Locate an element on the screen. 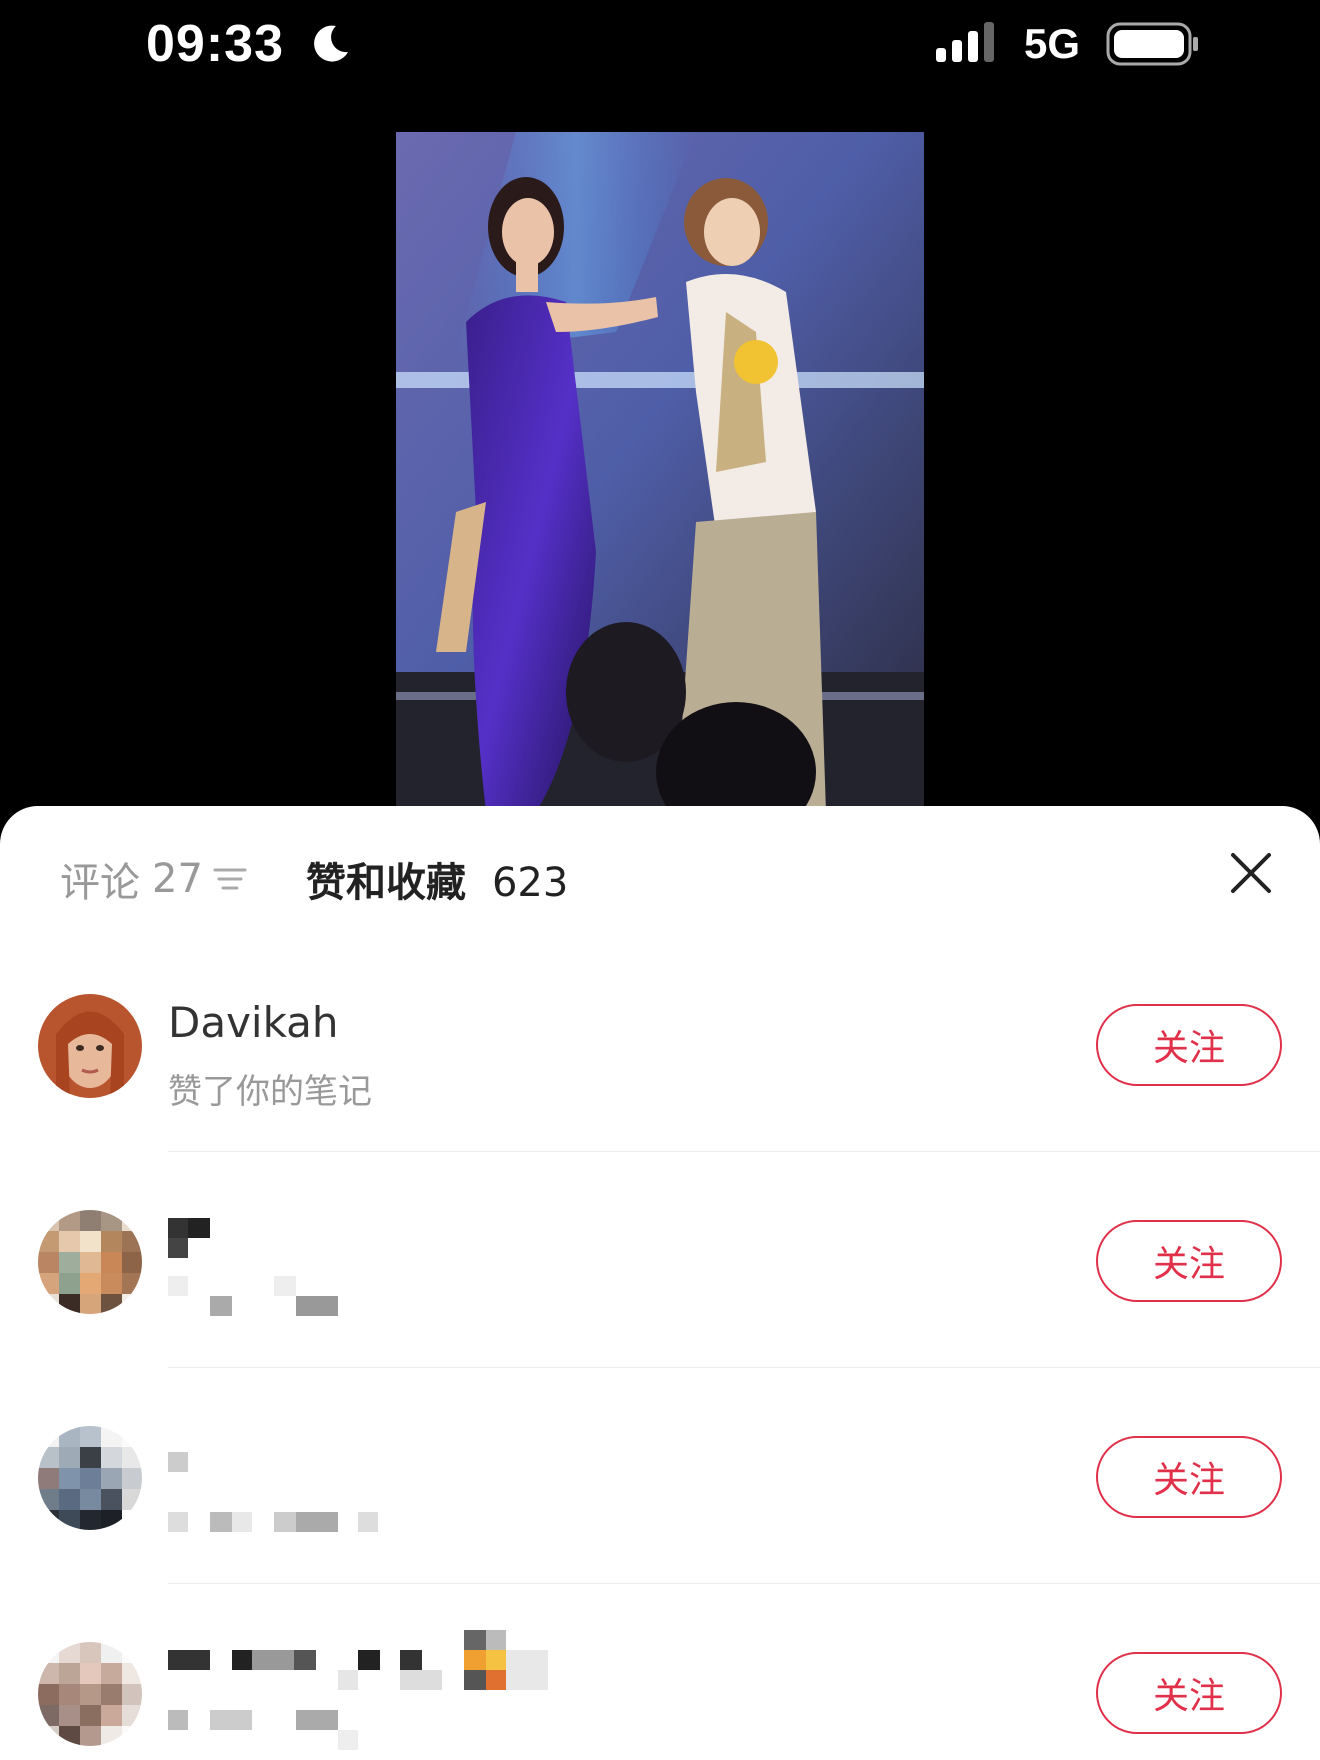 The image size is (1320, 1760). moon-icon is located at coordinates (331, 43).